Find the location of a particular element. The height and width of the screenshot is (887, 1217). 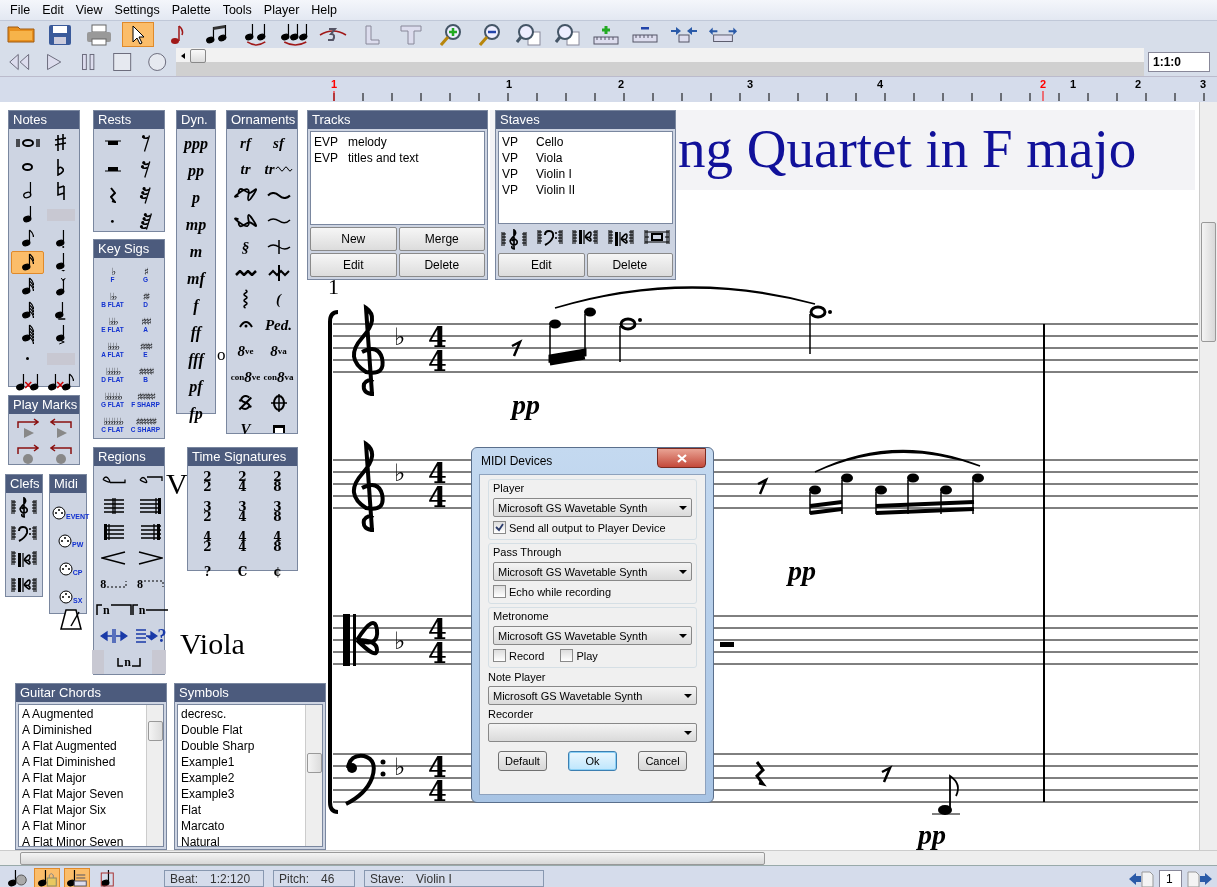

dynamic-tool: p is located at coordinates (196, 197).